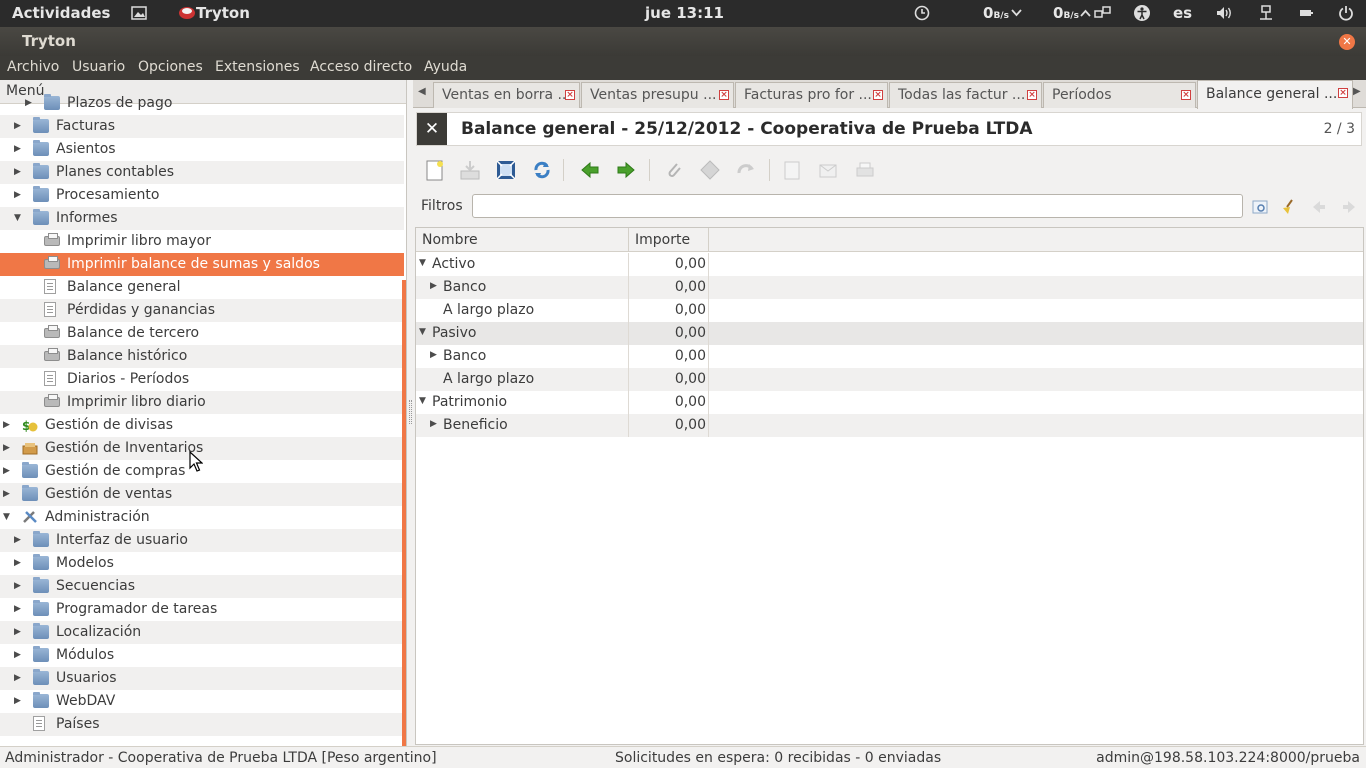 This screenshot has width=1366, height=768. I want to click on column-header-importe: Importe, so click(662, 240).